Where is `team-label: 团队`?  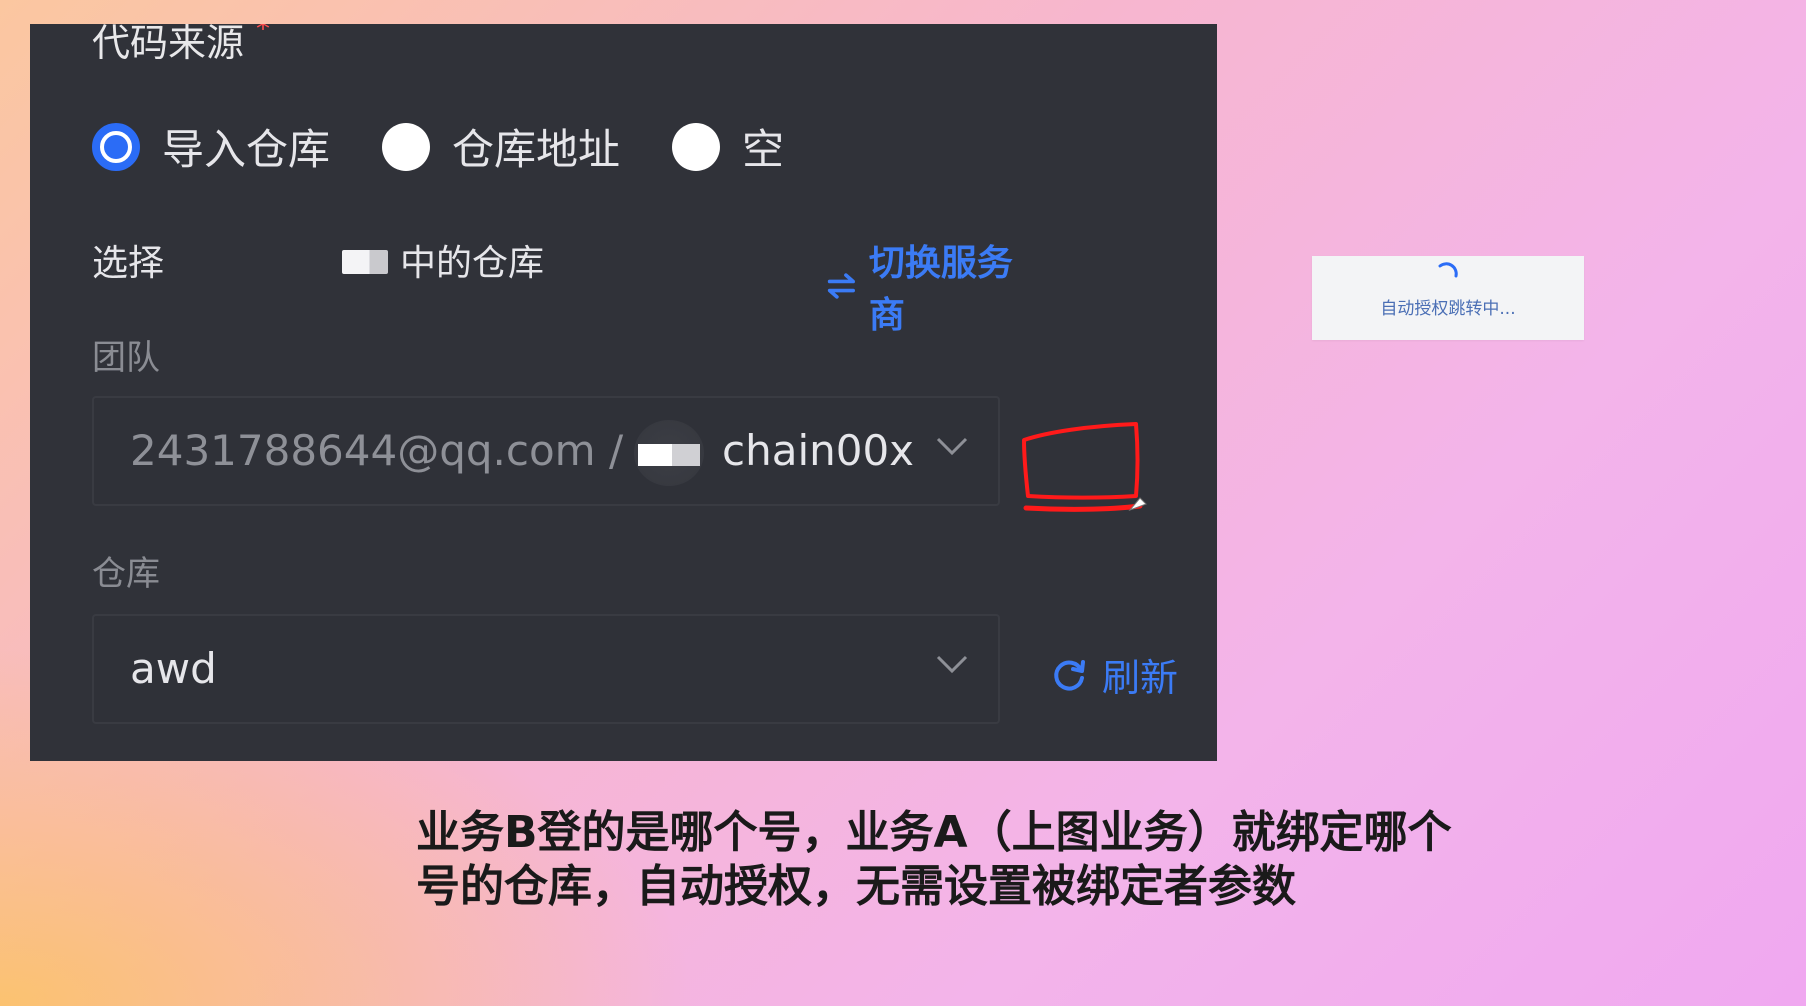
team-label: 团队 is located at coordinates (126, 358).